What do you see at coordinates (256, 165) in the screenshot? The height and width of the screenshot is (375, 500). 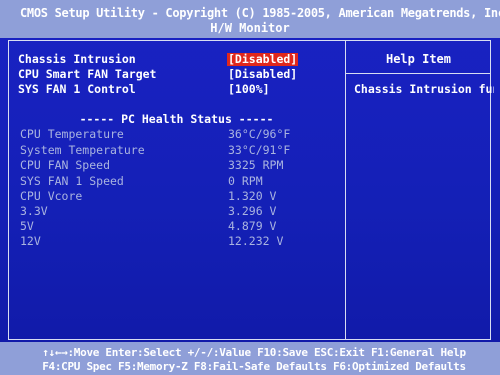 I see `health-row-value: 3325 RPM` at bounding box center [256, 165].